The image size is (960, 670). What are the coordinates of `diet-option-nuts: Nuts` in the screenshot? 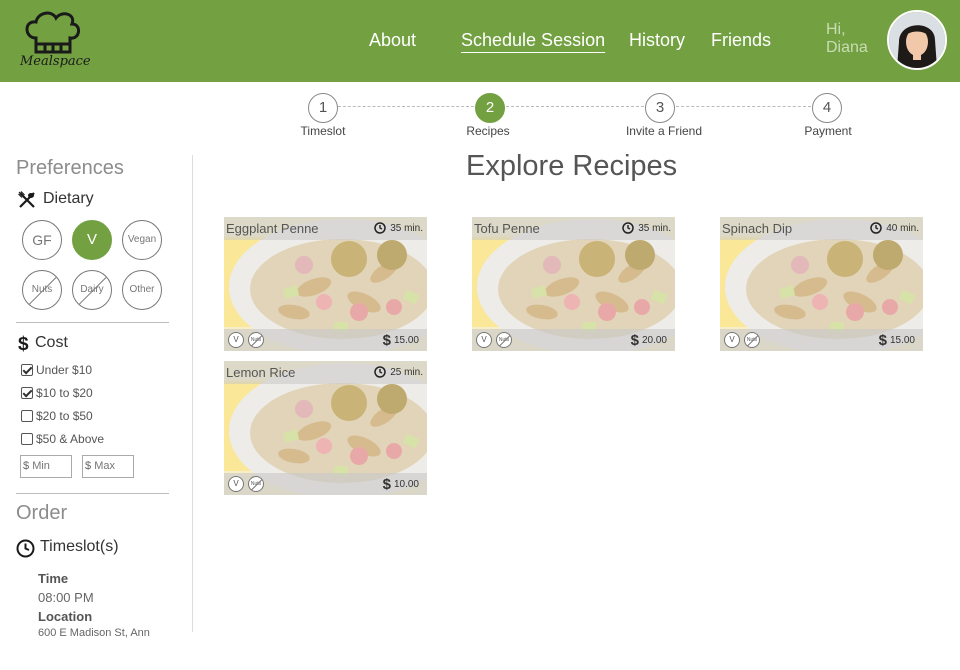 It's located at (42, 290).